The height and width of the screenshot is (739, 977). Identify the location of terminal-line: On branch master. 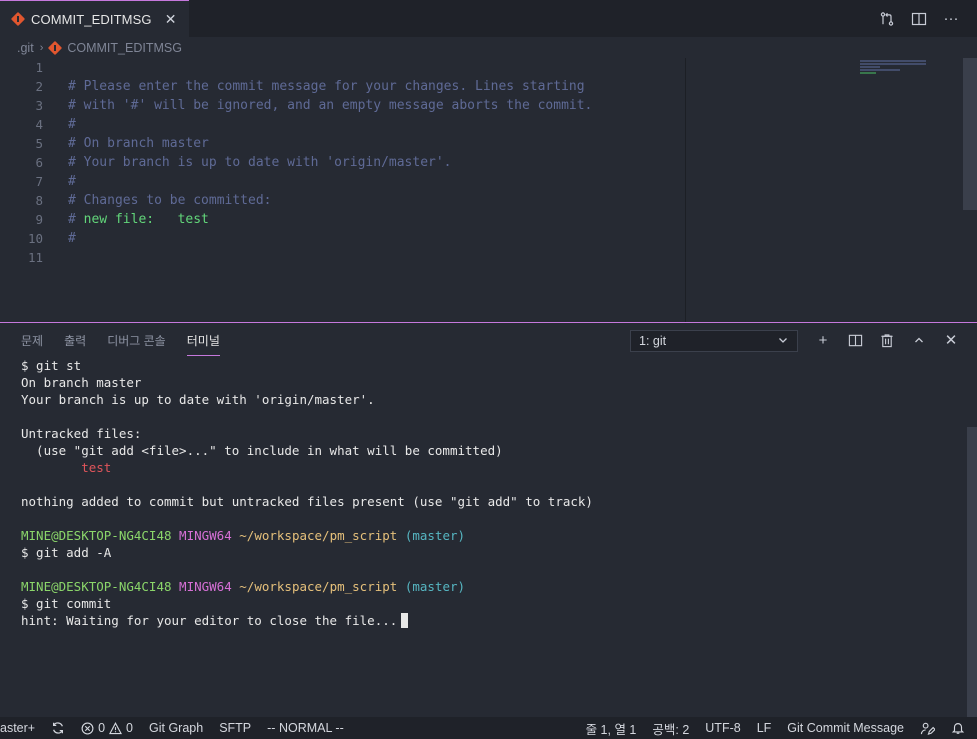
(81, 382).